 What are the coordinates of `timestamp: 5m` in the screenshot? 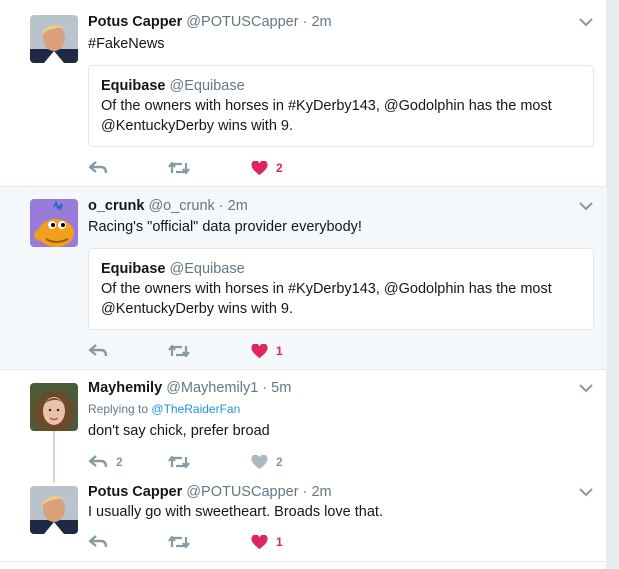 It's located at (281, 388).